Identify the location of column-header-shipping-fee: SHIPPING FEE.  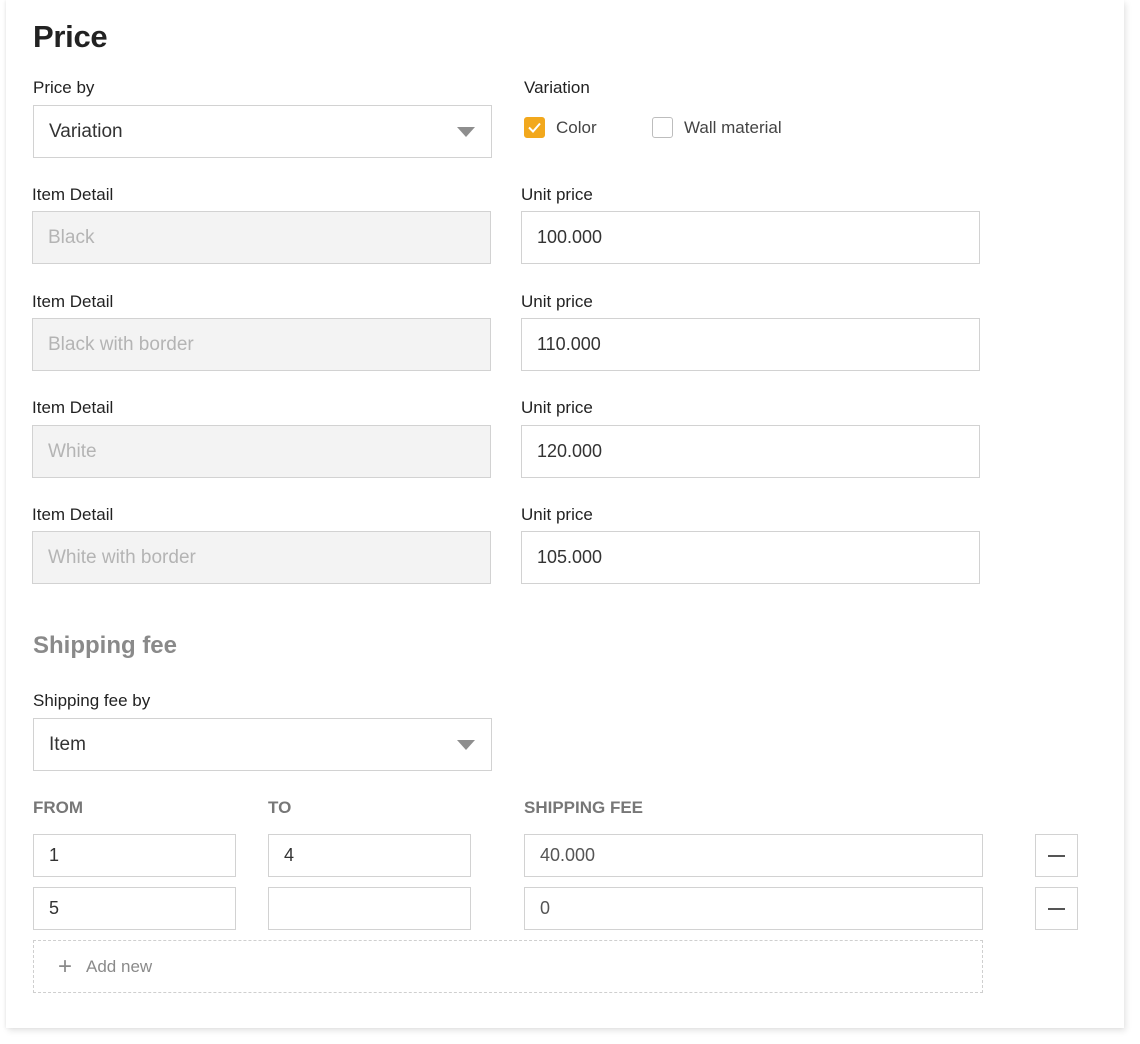
(584, 807).